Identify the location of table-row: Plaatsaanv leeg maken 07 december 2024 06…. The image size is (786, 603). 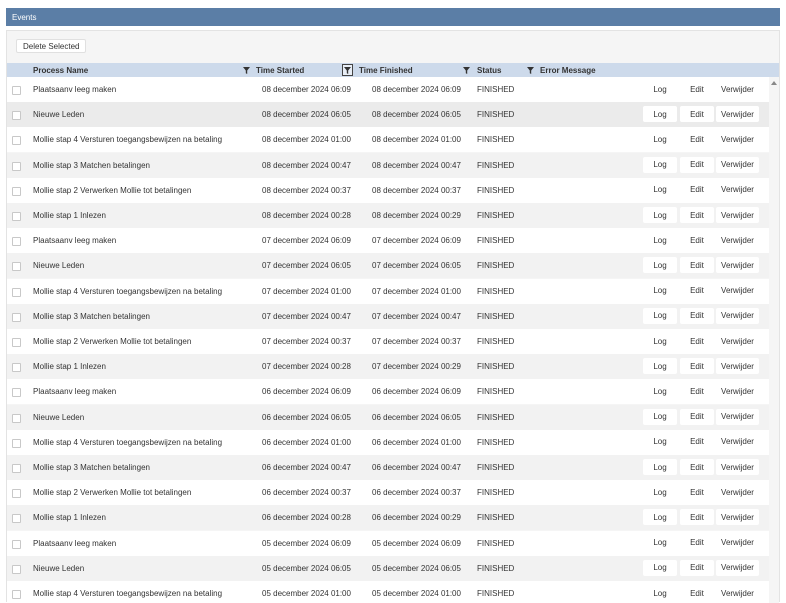
(388, 241).